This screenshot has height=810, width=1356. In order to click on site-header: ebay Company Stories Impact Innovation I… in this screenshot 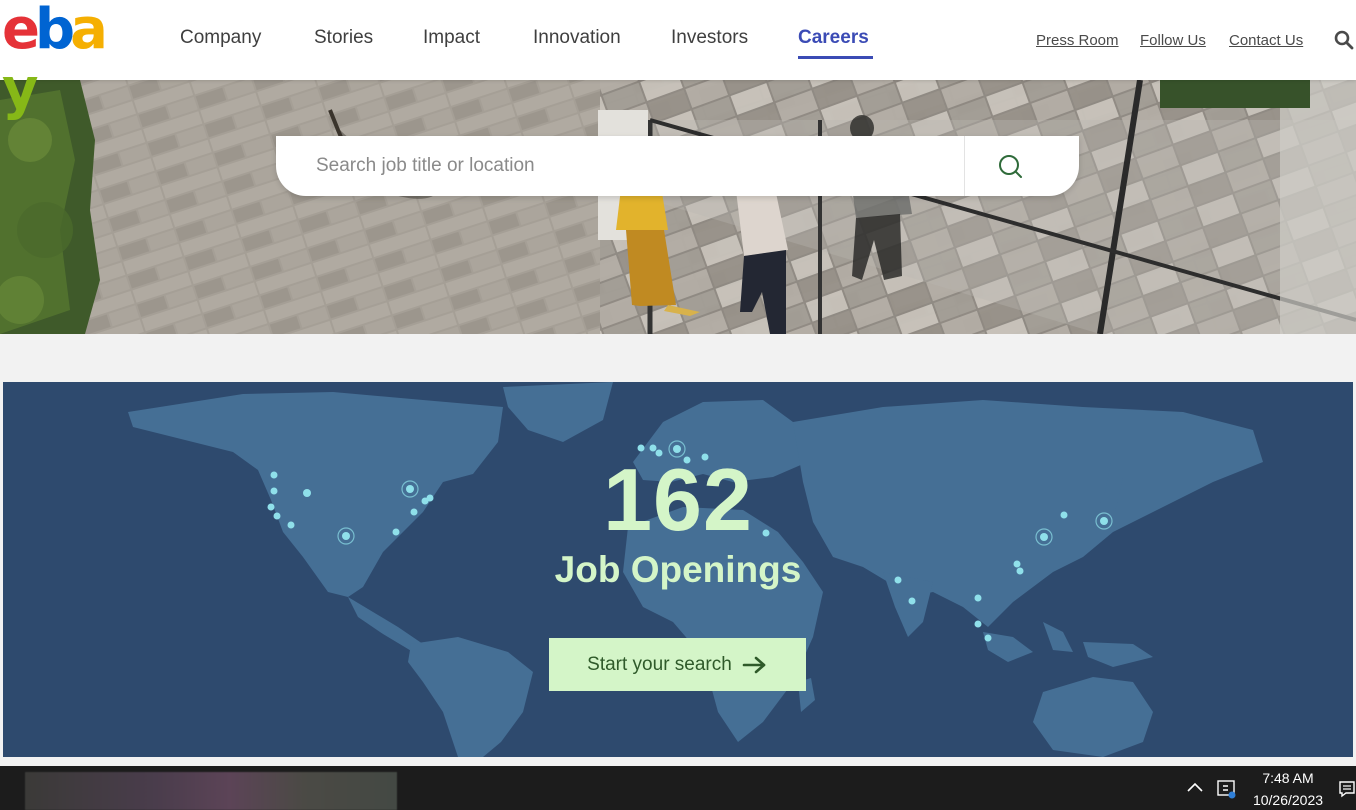, I will do `click(678, 60)`.